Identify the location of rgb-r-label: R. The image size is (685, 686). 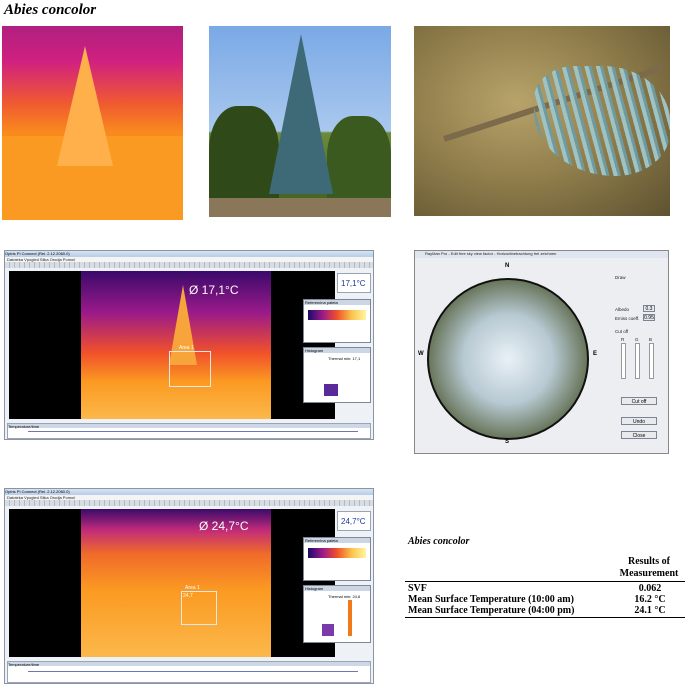
(623, 339).